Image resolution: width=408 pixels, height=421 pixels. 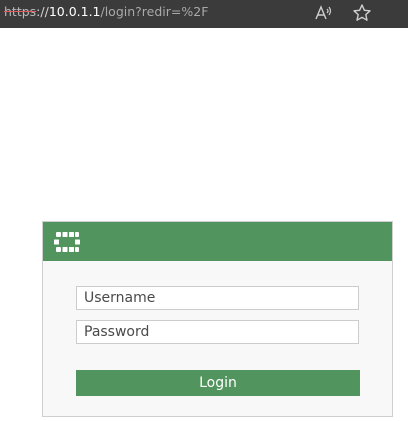 I want to click on url-scheme: https, so click(x=20, y=11).